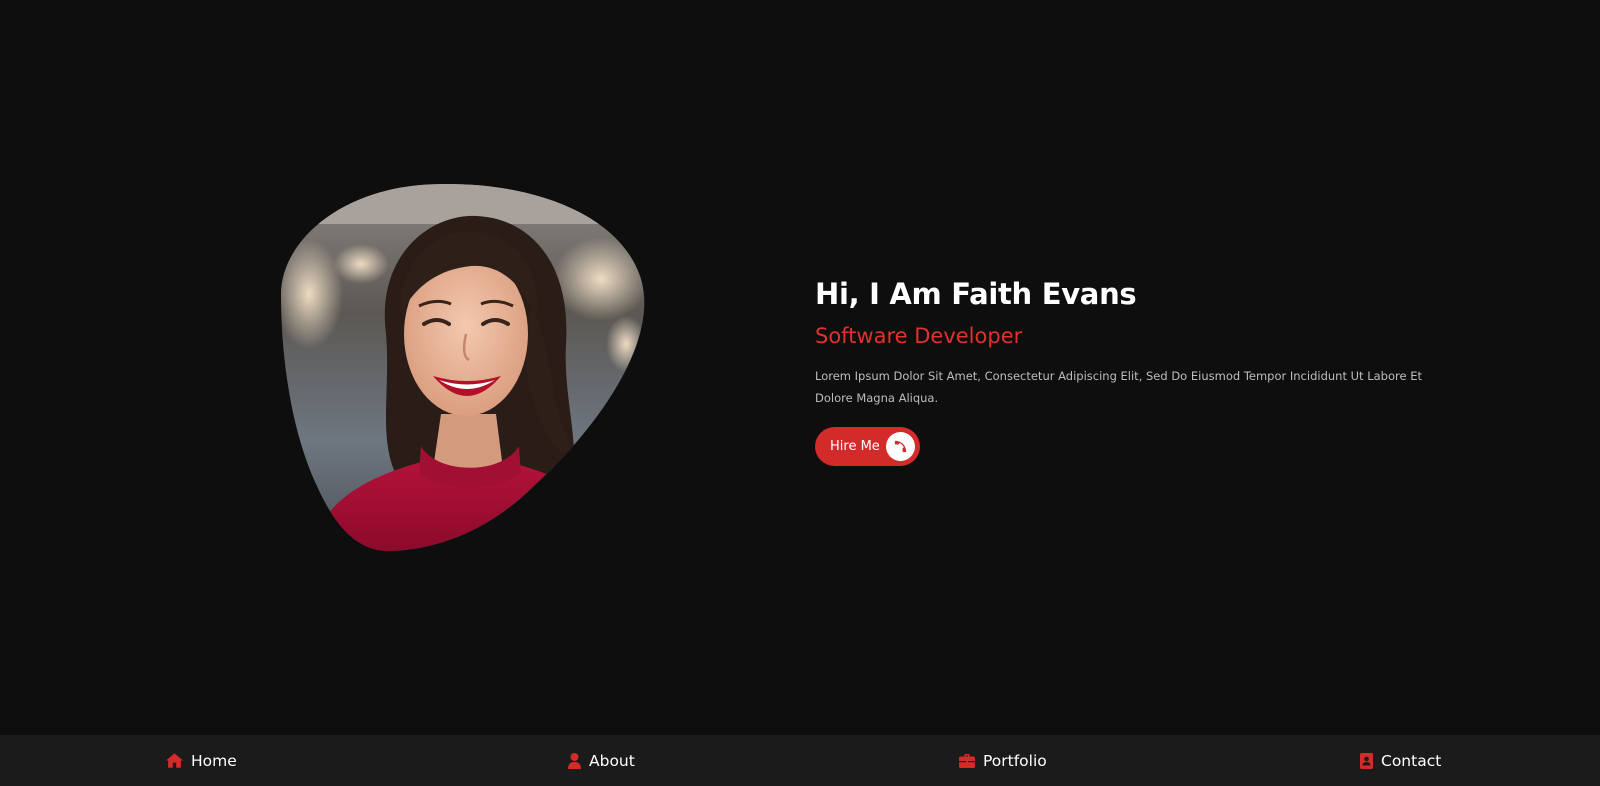 The width and height of the screenshot is (1600, 786). What do you see at coordinates (919, 336) in the screenshot?
I see `hero-role: Software Developer` at bounding box center [919, 336].